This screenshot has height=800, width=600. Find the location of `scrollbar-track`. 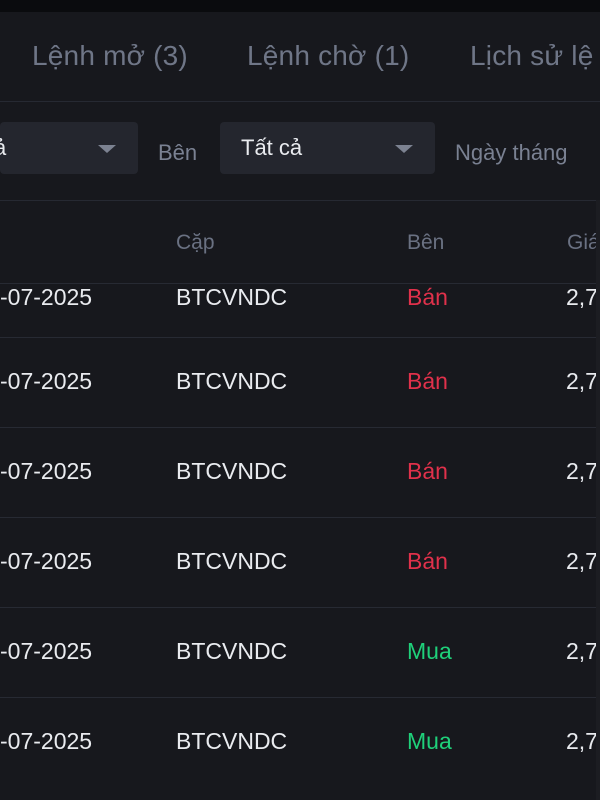

scrollbar-track is located at coordinates (598, 500).